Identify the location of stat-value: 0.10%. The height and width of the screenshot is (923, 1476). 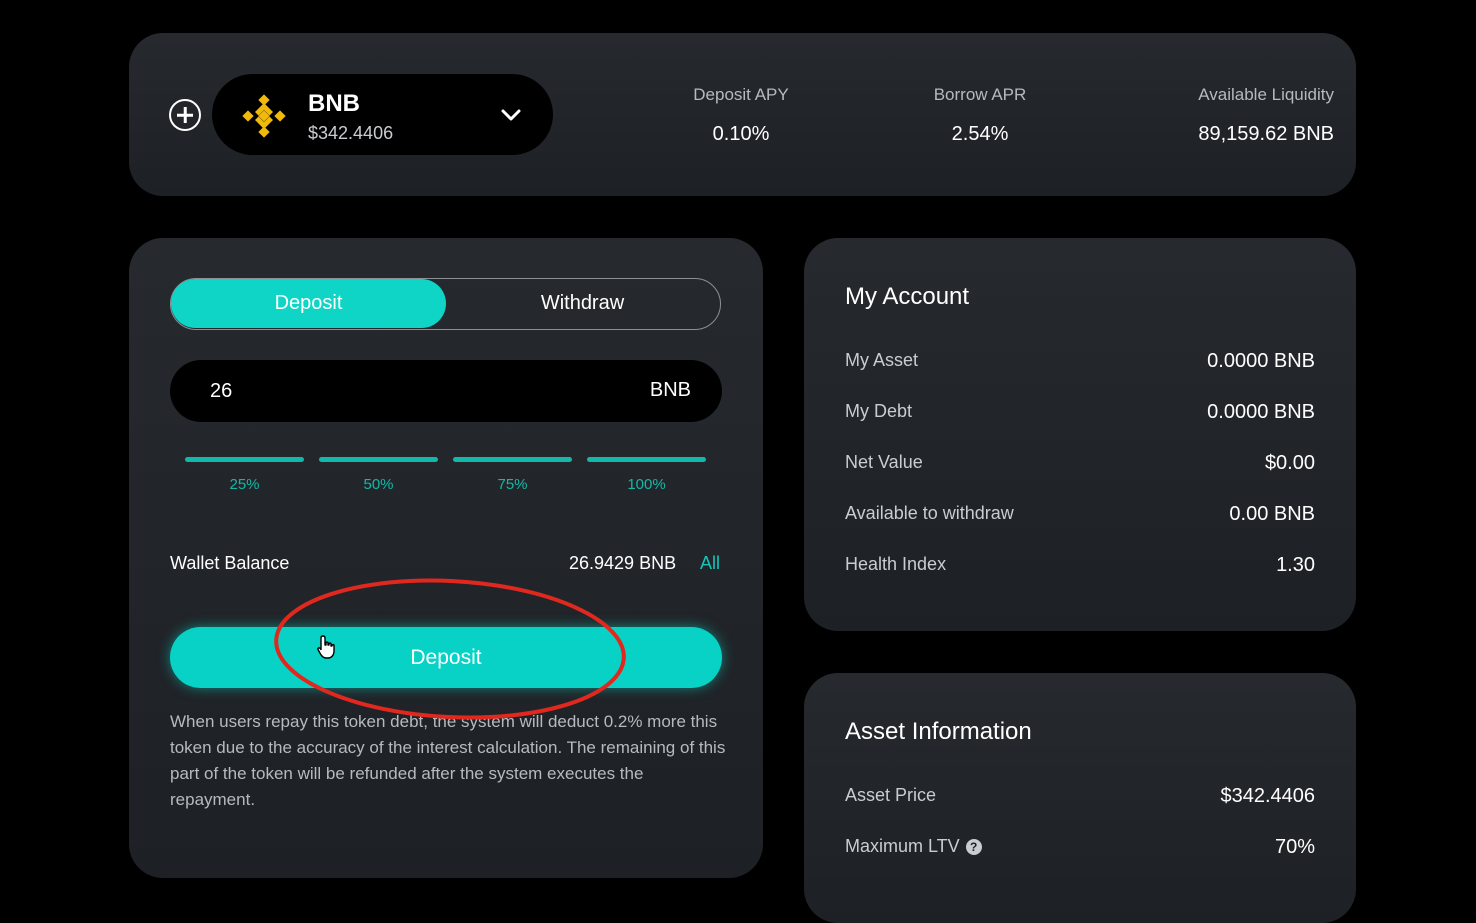
(741, 134).